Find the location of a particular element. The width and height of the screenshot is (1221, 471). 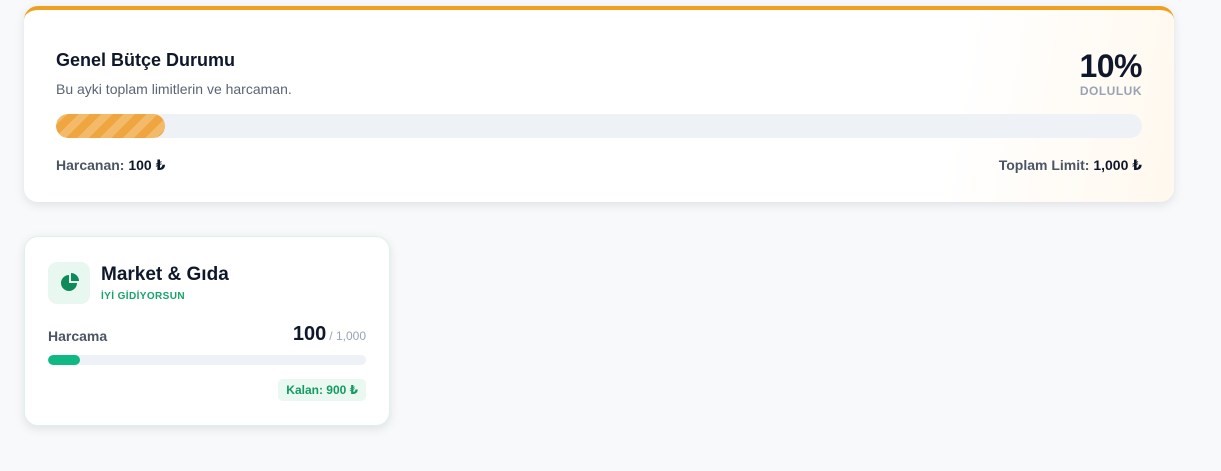

pie-chart-icon is located at coordinates (69, 283).